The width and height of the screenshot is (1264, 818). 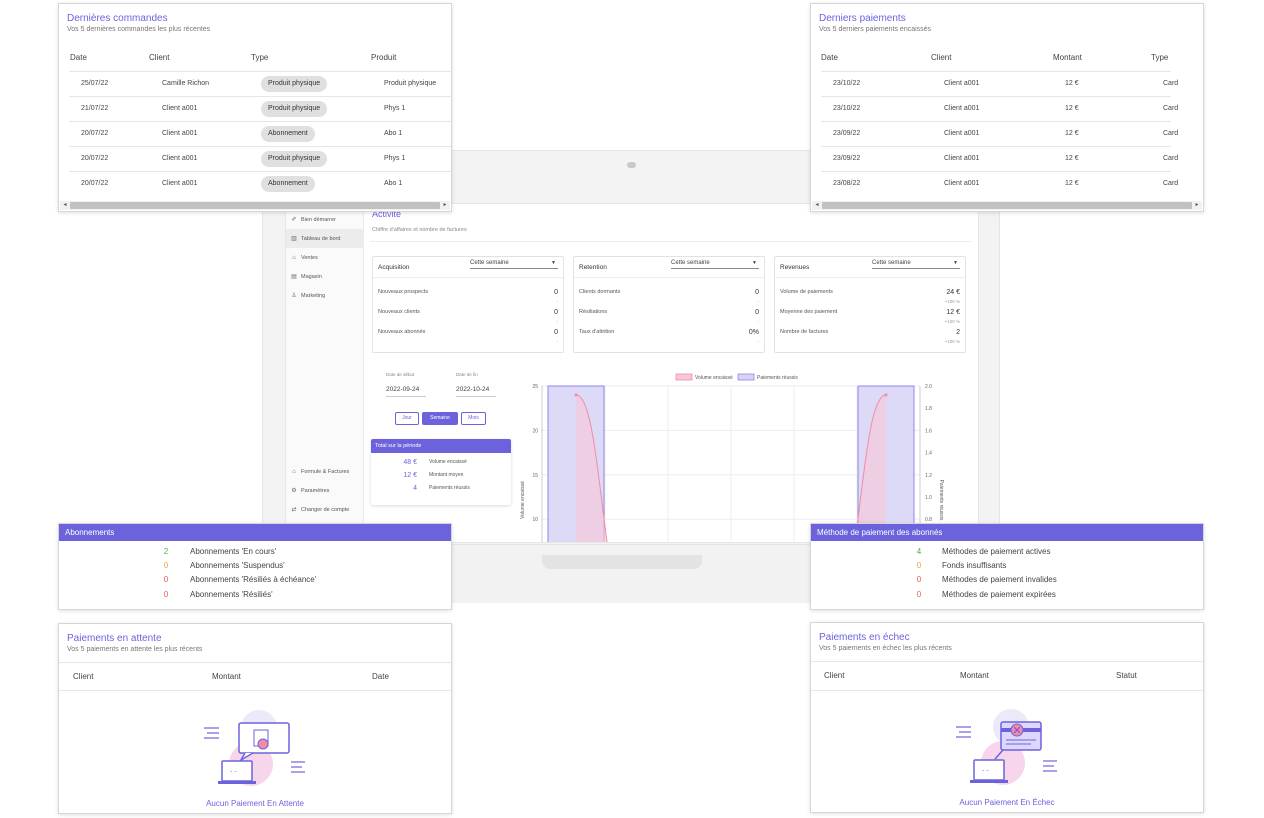 What do you see at coordinates (999, 184) in the screenshot?
I see `table-row: 23/08/22 Client a001 12 € Card` at bounding box center [999, 184].